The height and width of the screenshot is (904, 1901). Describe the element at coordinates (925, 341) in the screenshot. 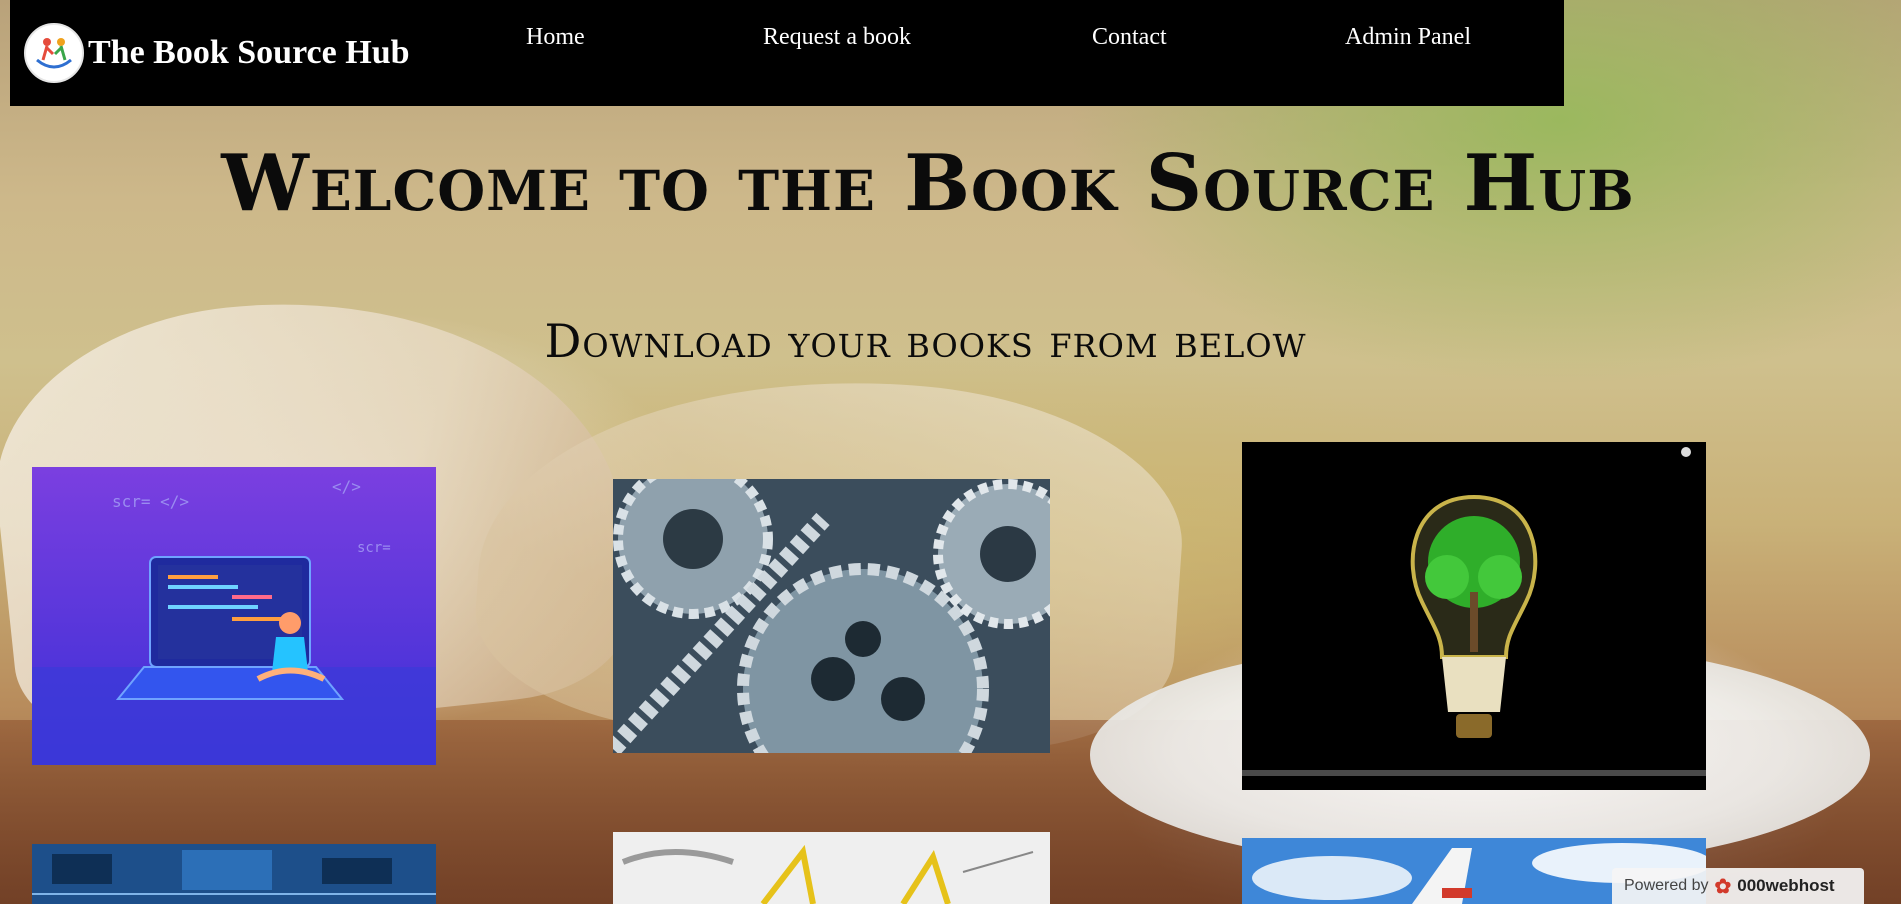

I see `page-subtitle: Download your books from below` at that location.